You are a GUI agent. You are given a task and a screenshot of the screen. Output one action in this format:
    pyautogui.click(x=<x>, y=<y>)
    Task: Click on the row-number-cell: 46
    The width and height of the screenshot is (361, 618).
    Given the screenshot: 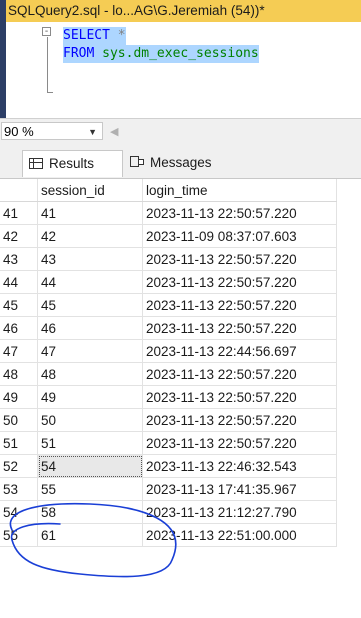 What is the action you would take?
    pyautogui.click(x=19, y=328)
    